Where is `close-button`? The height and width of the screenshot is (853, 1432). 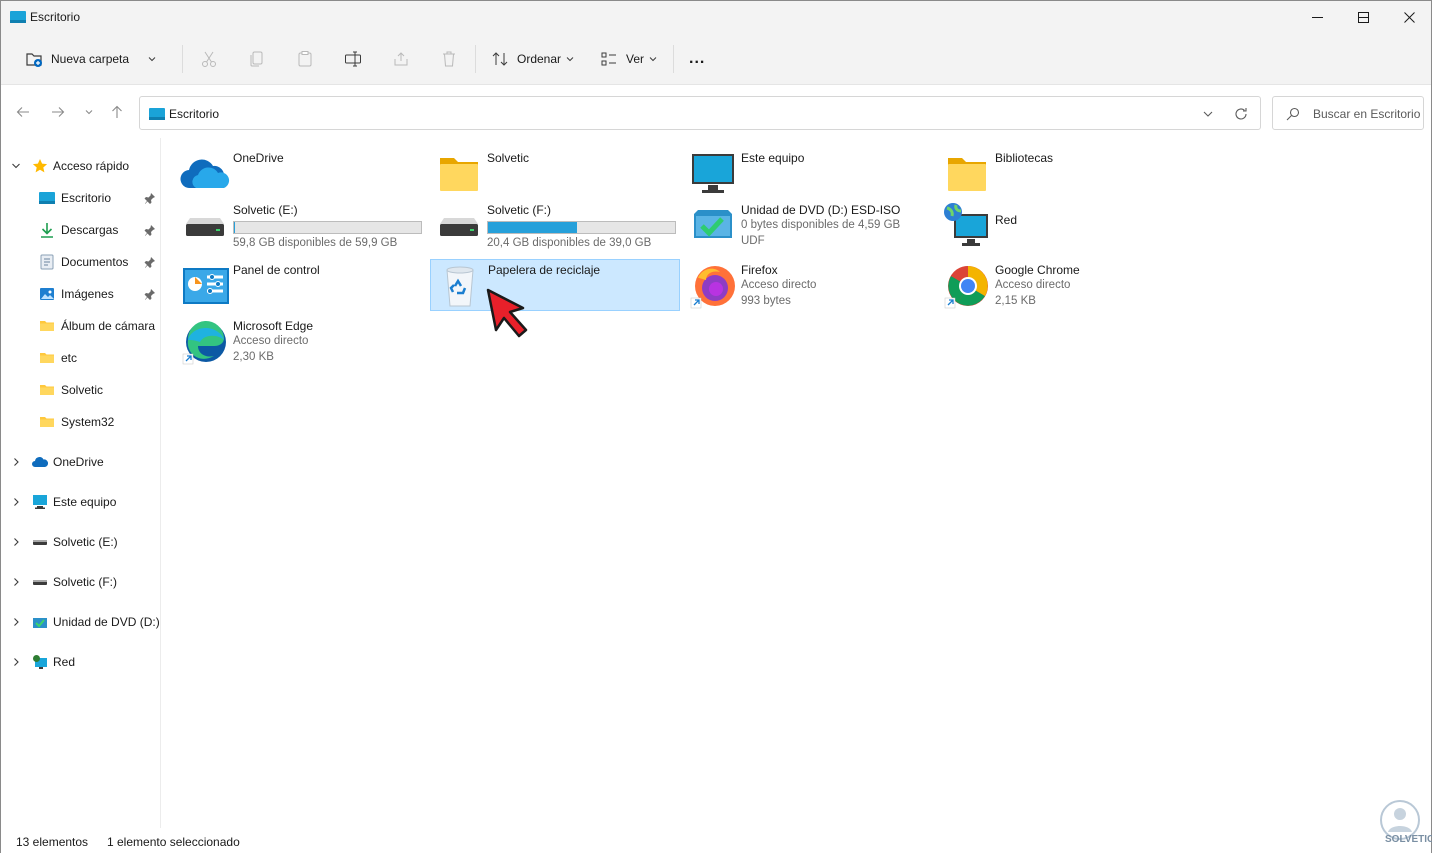
close-button is located at coordinates (1409, 17).